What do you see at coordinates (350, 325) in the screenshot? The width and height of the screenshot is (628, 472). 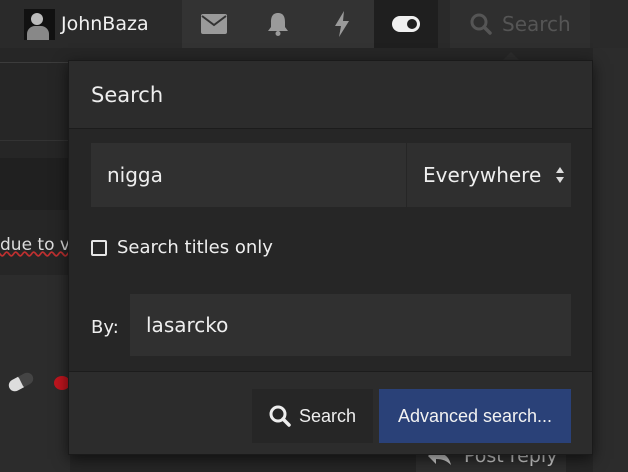 I see `by-member-input` at bounding box center [350, 325].